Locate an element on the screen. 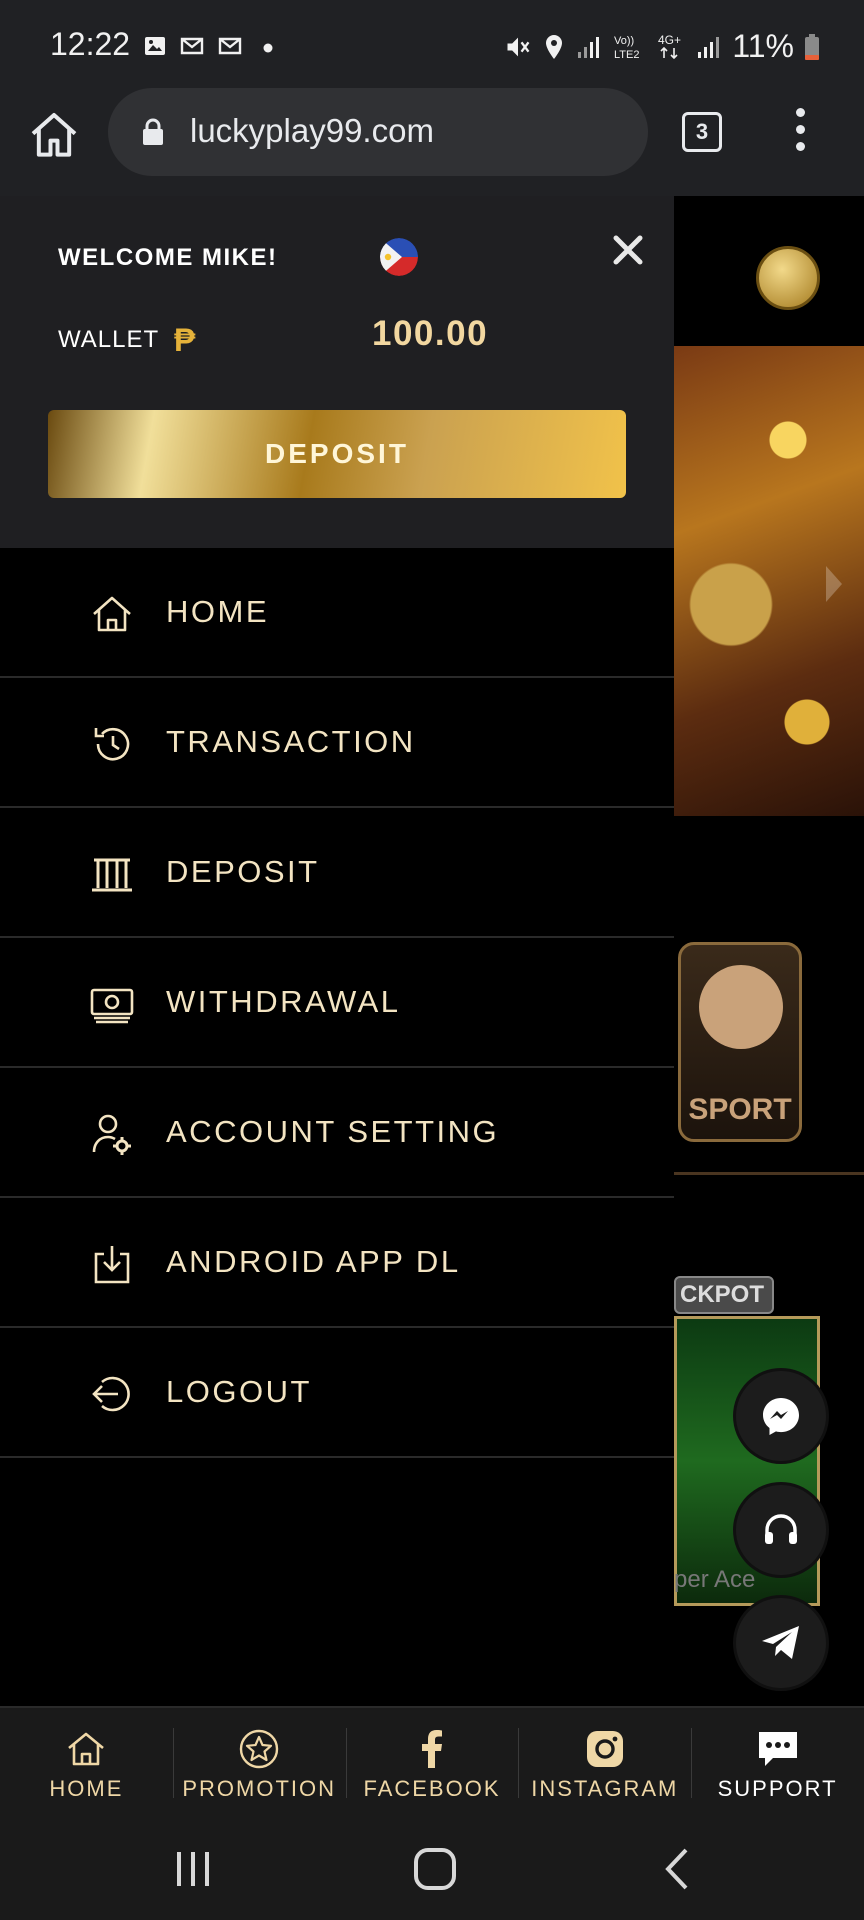 The image size is (864, 1920). back-icon is located at coordinates (679, 1869).